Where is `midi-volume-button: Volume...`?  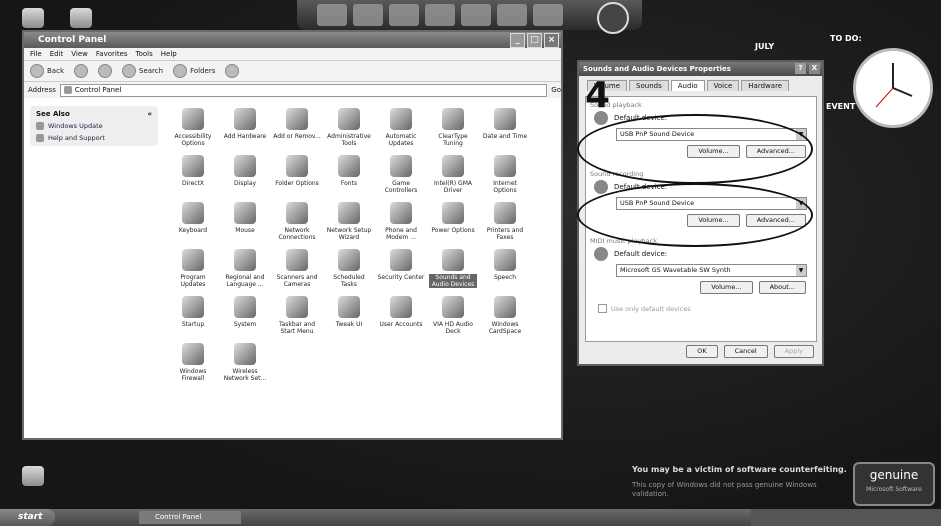
midi-volume-button: Volume... is located at coordinates (726, 287).